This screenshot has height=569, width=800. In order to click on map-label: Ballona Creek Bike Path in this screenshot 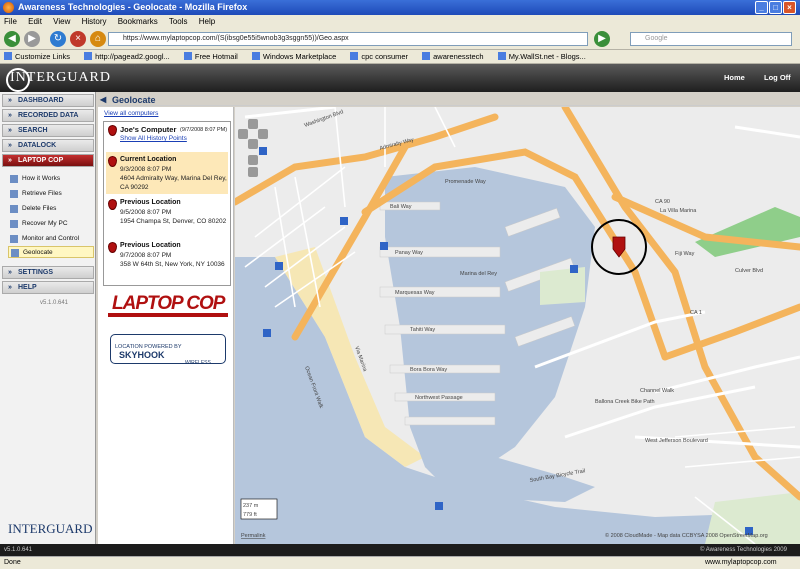, I will do `click(625, 402)`.